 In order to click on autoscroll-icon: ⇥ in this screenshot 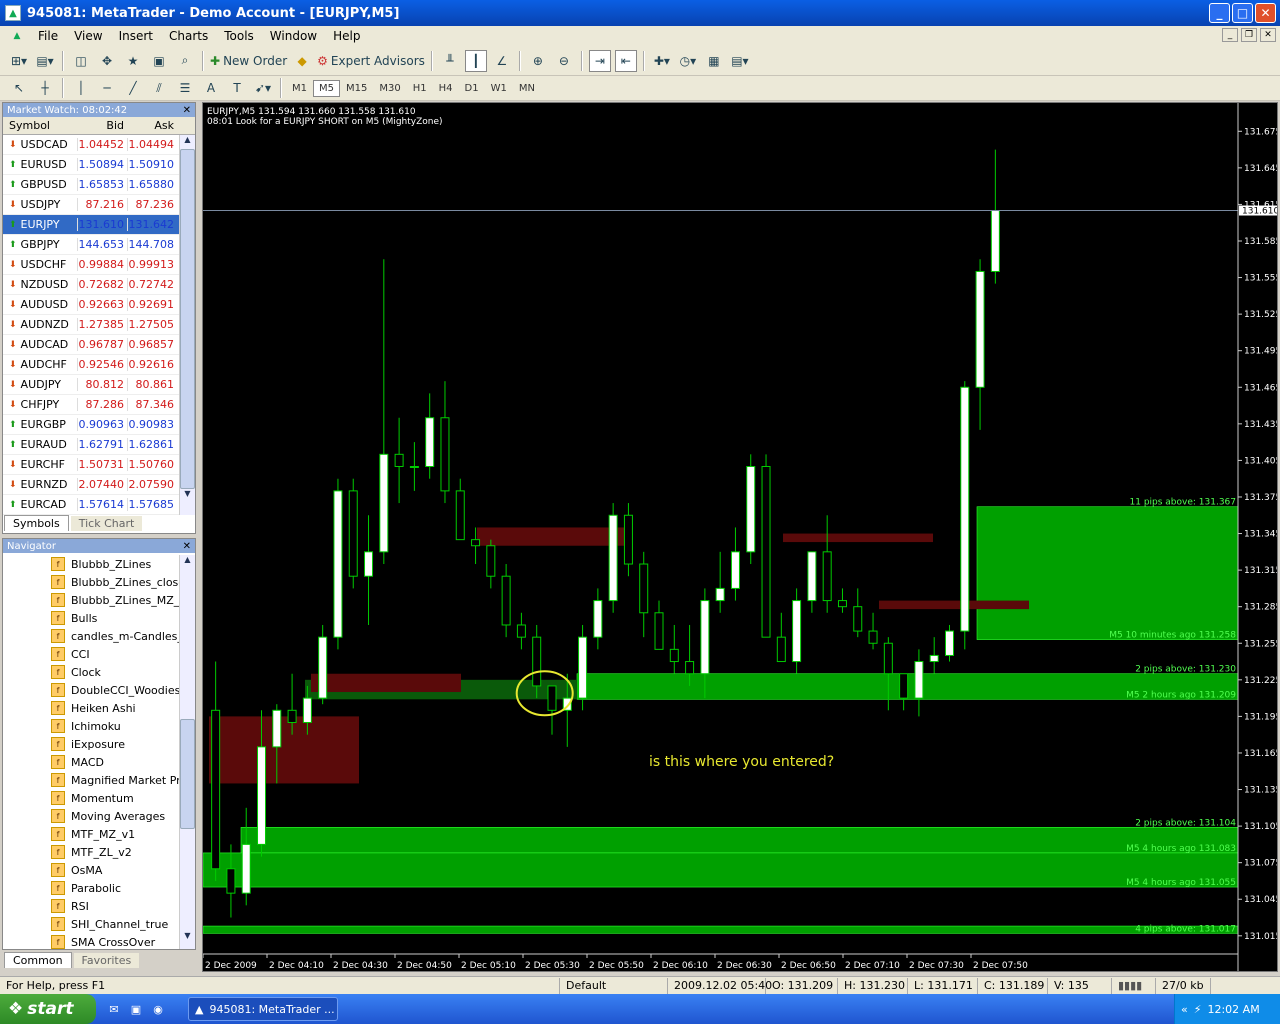, I will do `click(599, 60)`.